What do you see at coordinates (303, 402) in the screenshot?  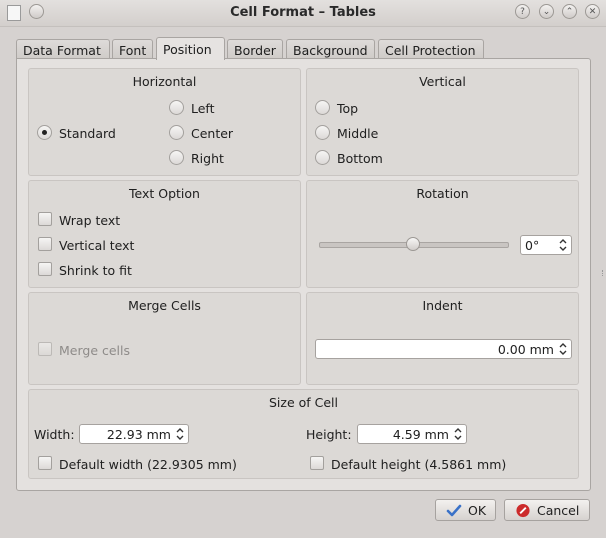 I see `size-of-cell-title: Size of Cell` at bounding box center [303, 402].